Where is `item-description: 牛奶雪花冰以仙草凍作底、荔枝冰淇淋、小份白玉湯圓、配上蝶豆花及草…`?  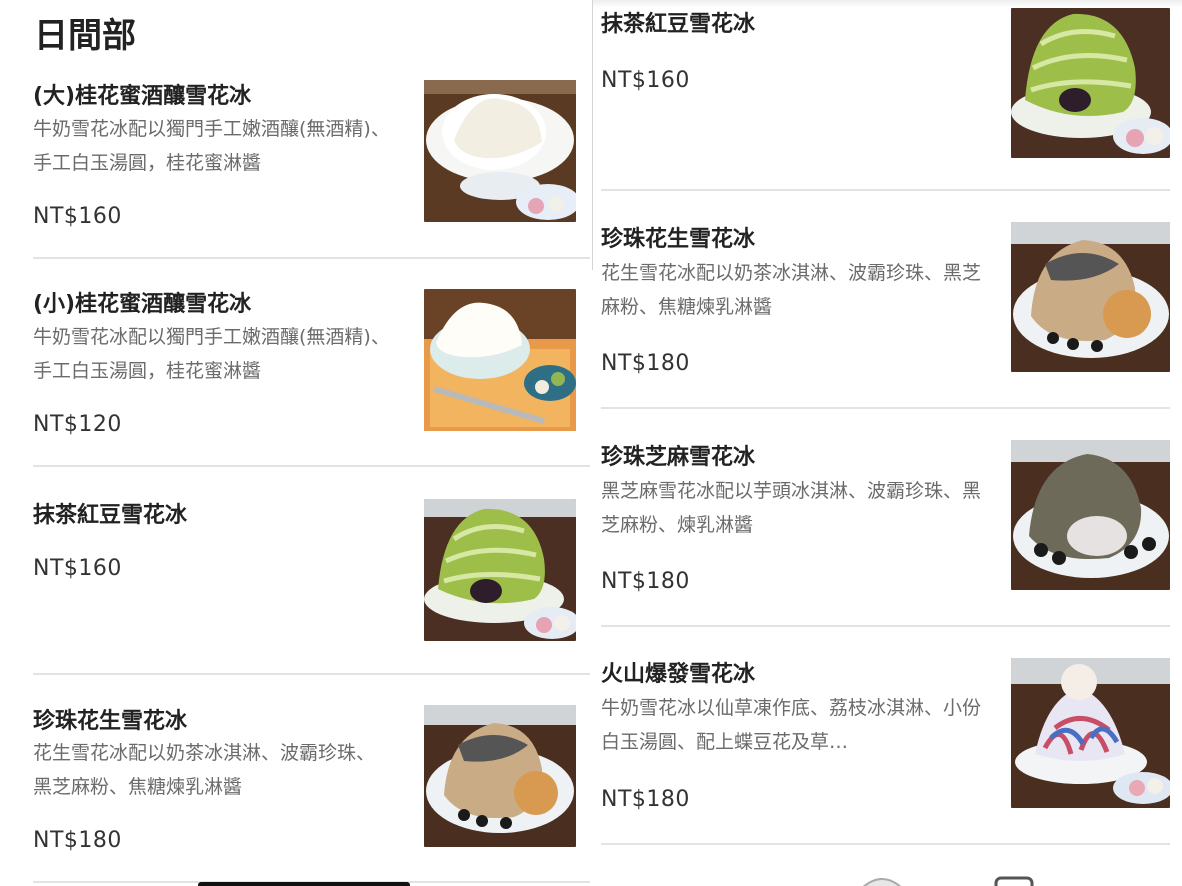 item-description: 牛奶雪花冰以仙草凍作底、荔枝冰淇淋、小份白玉湯圓、配上蝶豆花及草… is located at coordinates (791, 725).